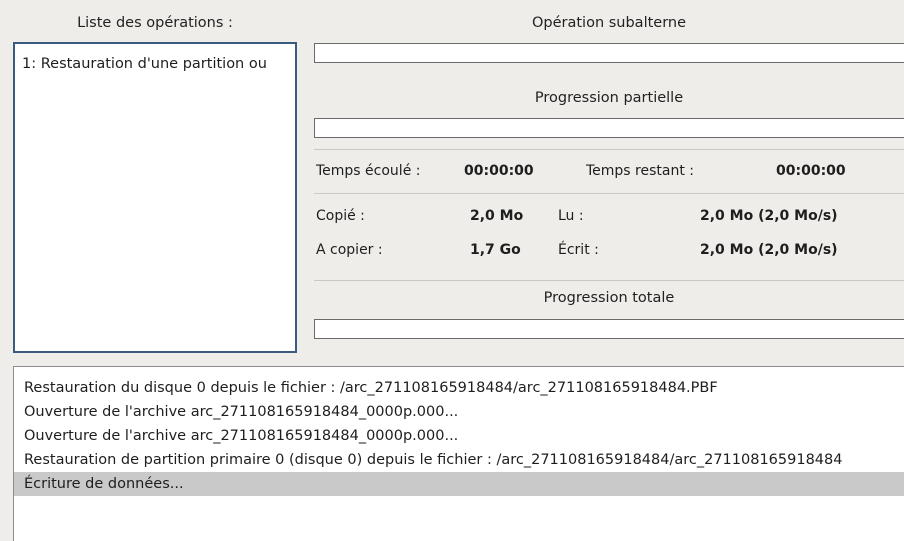  Describe the element at coordinates (497, 216) in the screenshot. I see `copied-value: 2,0 Mo` at that location.